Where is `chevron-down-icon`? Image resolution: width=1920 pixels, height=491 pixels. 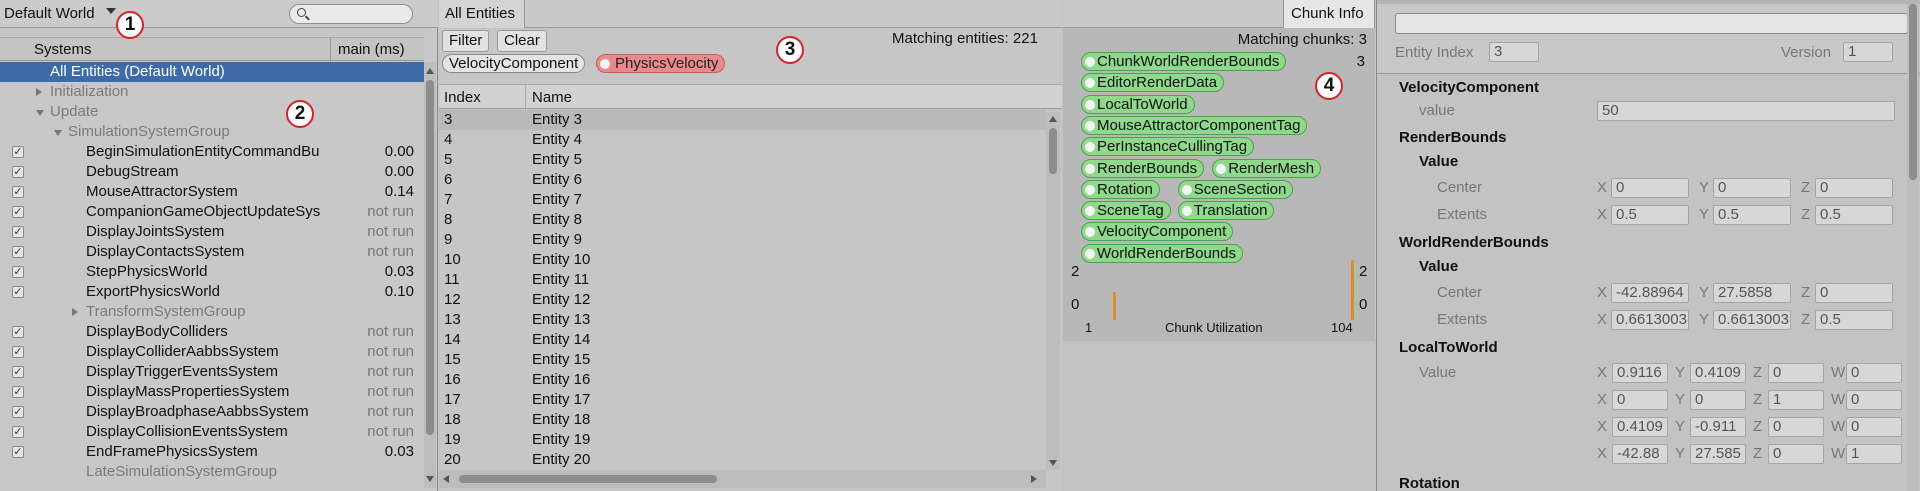
chevron-down-icon is located at coordinates (111, 11).